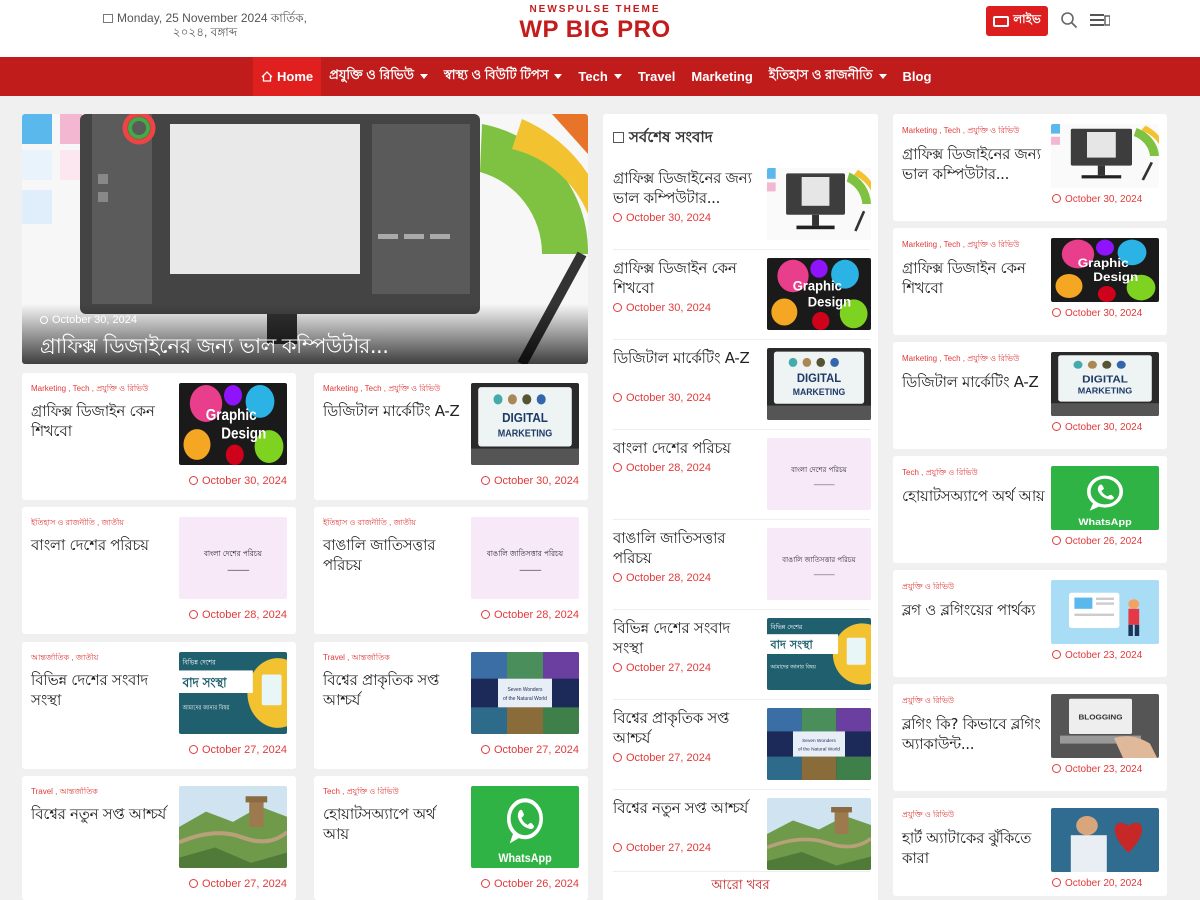 The width and height of the screenshot is (1200, 900). What do you see at coordinates (525, 558) in the screenshot?
I see `post-thumbnail: বাঙালি জাতিসত্তার পরিচয়` at bounding box center [525, 558].